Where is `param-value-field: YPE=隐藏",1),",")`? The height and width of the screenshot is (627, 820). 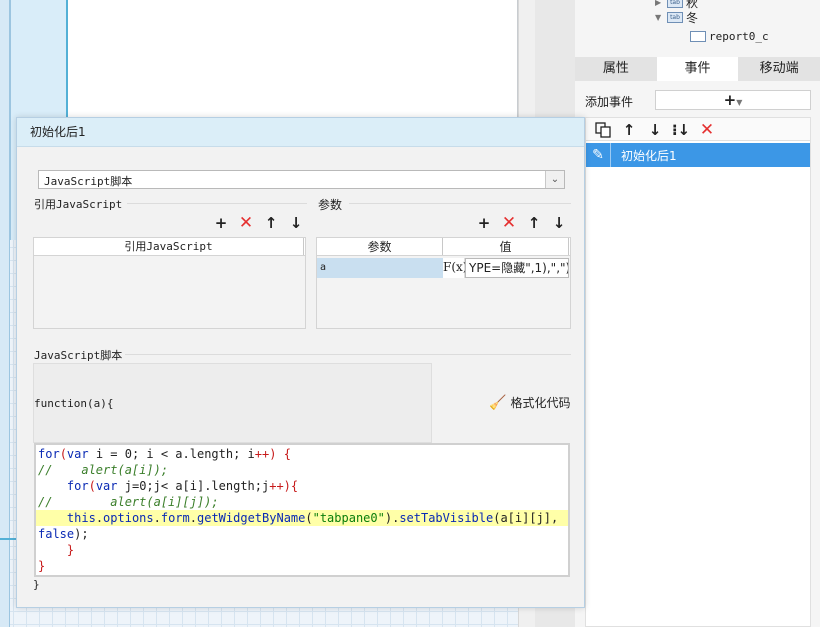
param-value-field: YPE=隐藏",1),",") is located at coordinates (517, 268).